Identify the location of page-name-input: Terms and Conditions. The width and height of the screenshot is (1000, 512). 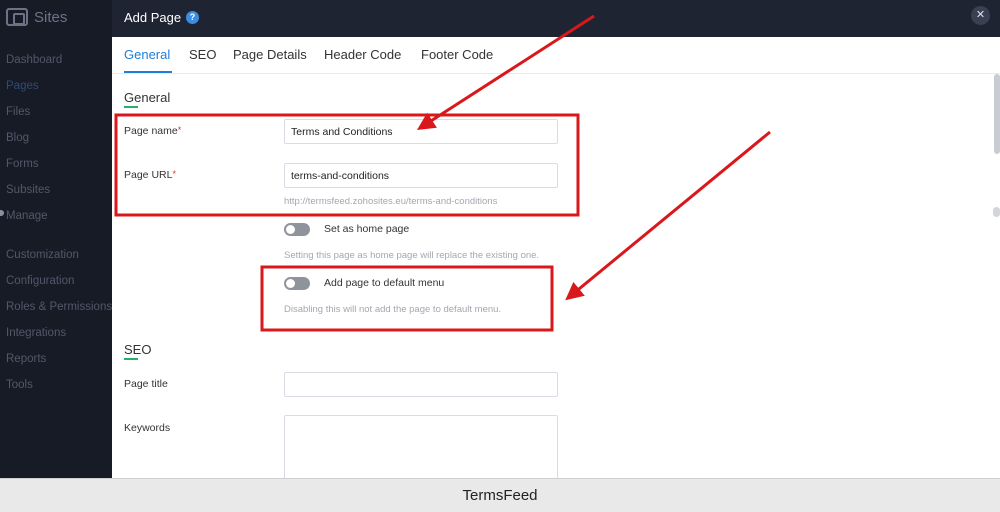
(421, 131).